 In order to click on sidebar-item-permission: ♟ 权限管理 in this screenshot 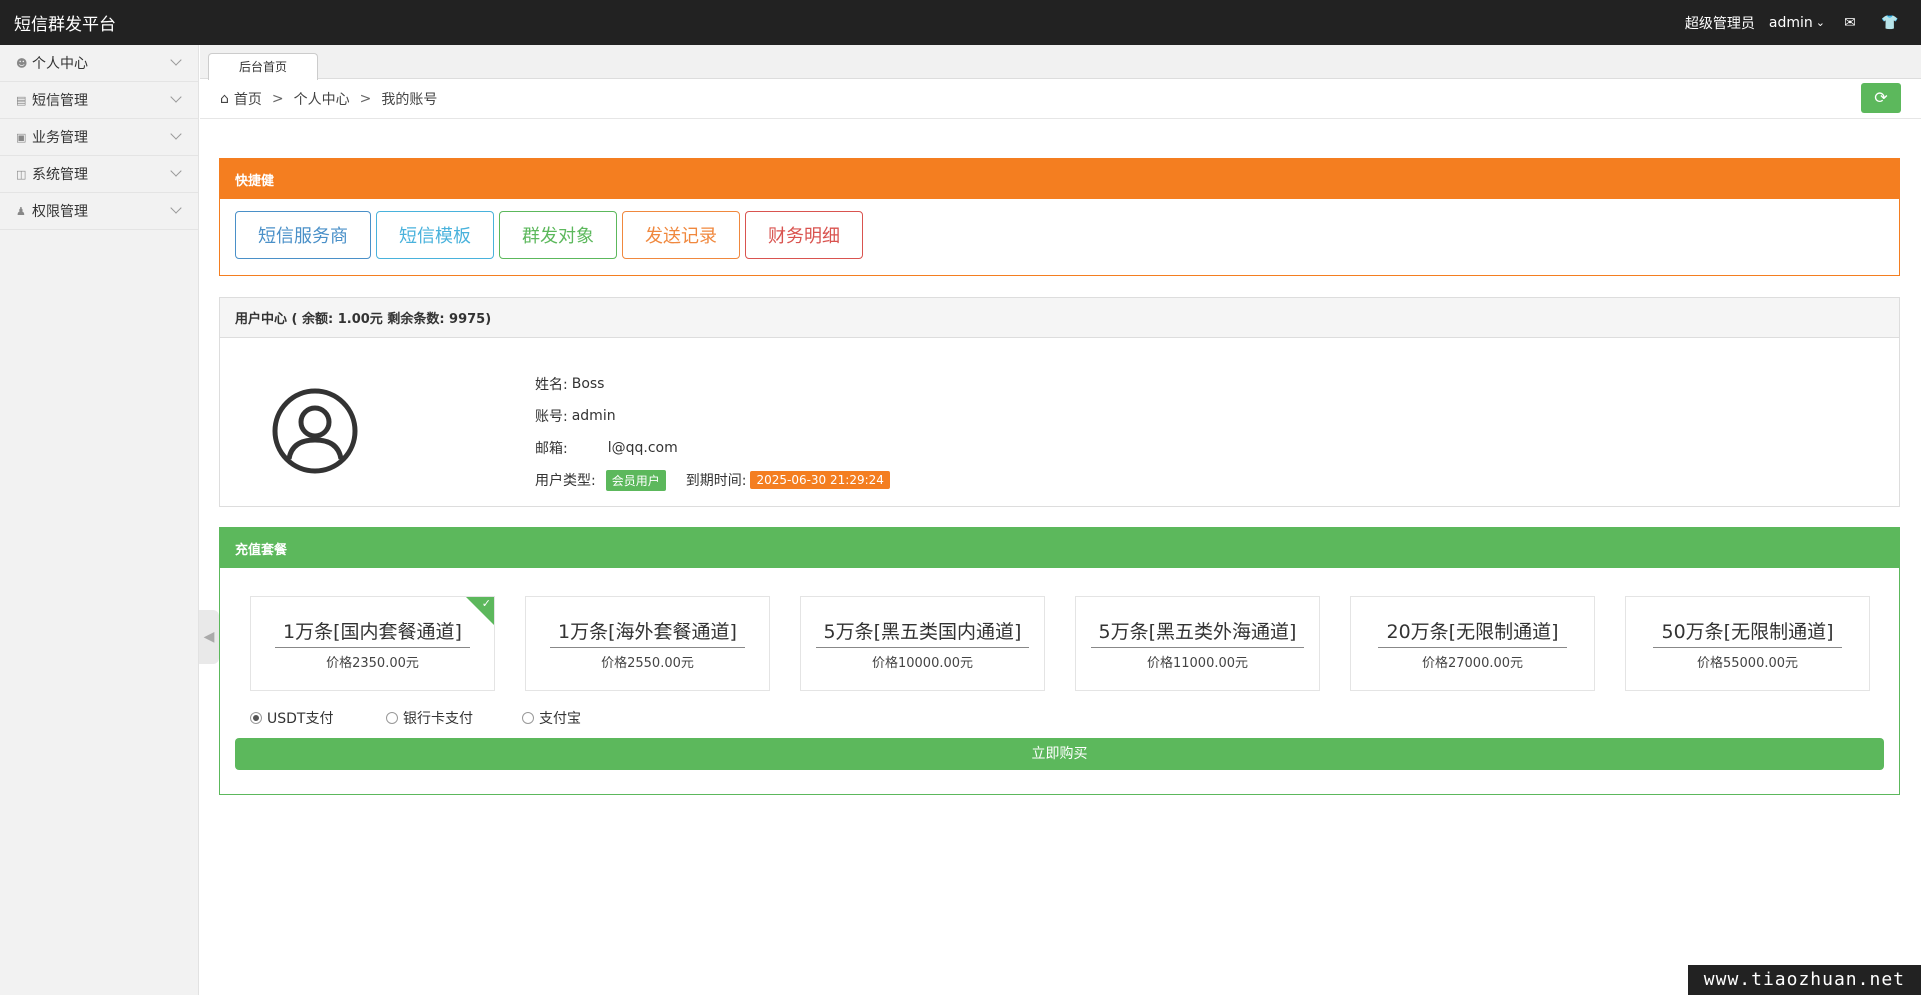, I will do `click(99, 211)`.